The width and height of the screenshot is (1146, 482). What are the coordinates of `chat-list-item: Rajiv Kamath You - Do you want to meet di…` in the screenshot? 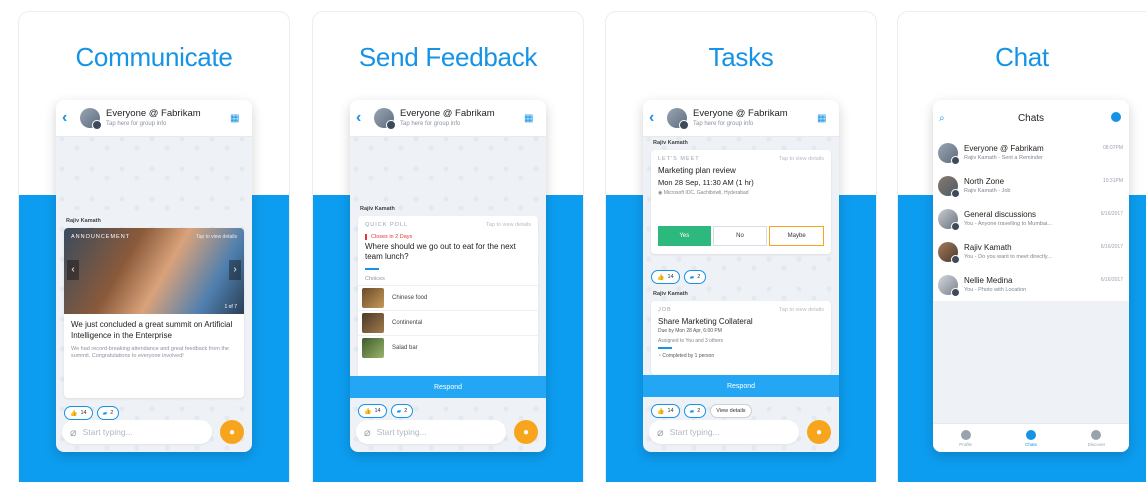 It's located at (1031, 252).